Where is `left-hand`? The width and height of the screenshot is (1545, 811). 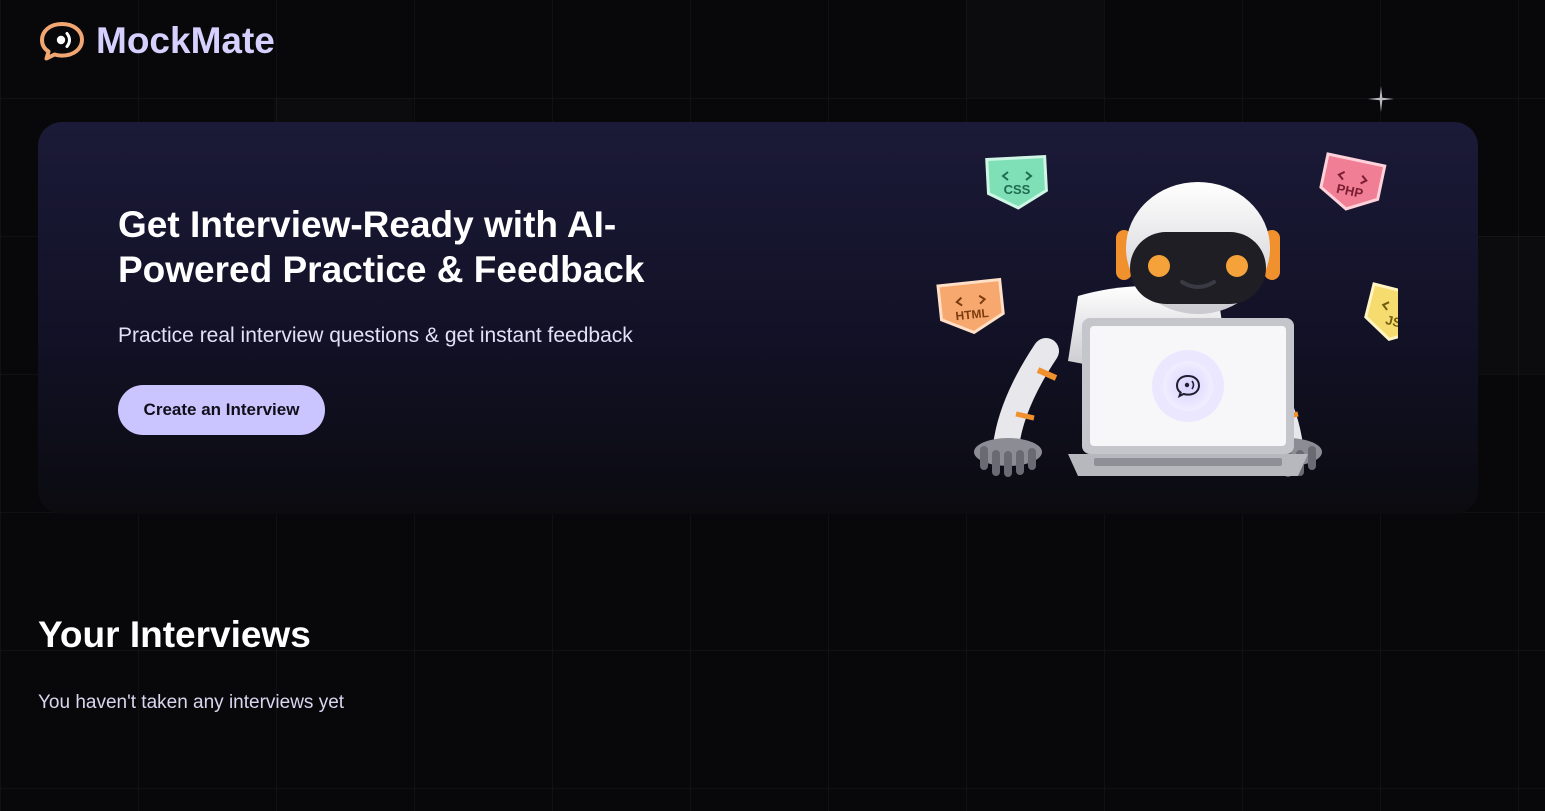 left-hand is located at coordinates (1008, 457).